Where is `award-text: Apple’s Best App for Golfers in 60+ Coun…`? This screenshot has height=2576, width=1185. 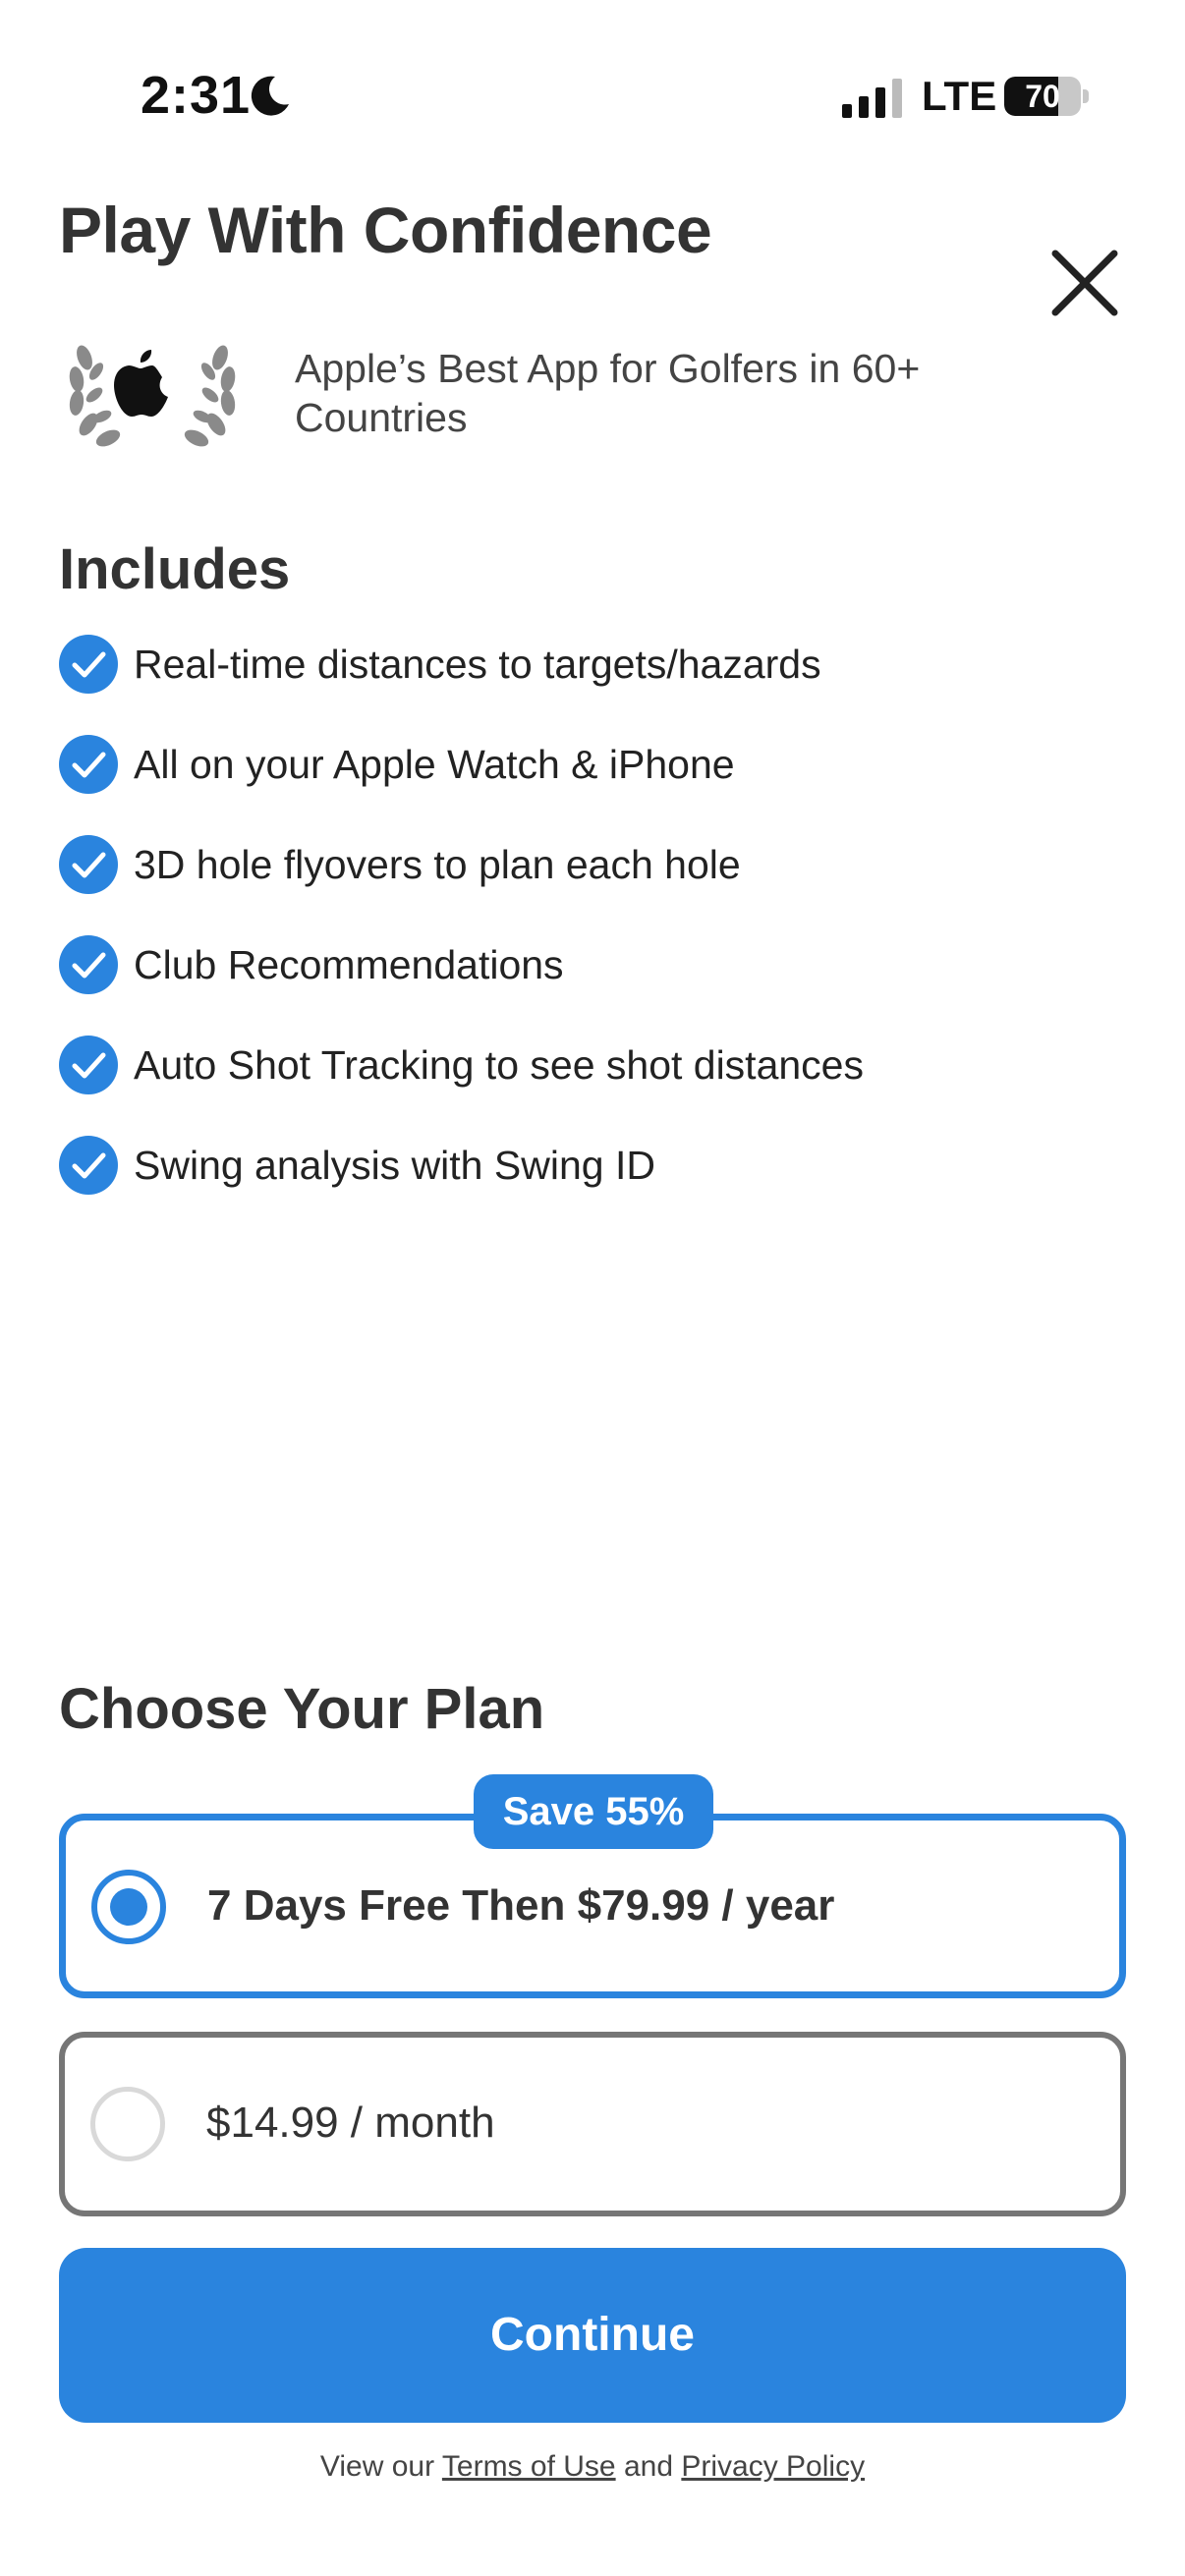 award-text: Apple’s Best App for Golfers in 60+ Coun… is located at coordinates (608, 393).